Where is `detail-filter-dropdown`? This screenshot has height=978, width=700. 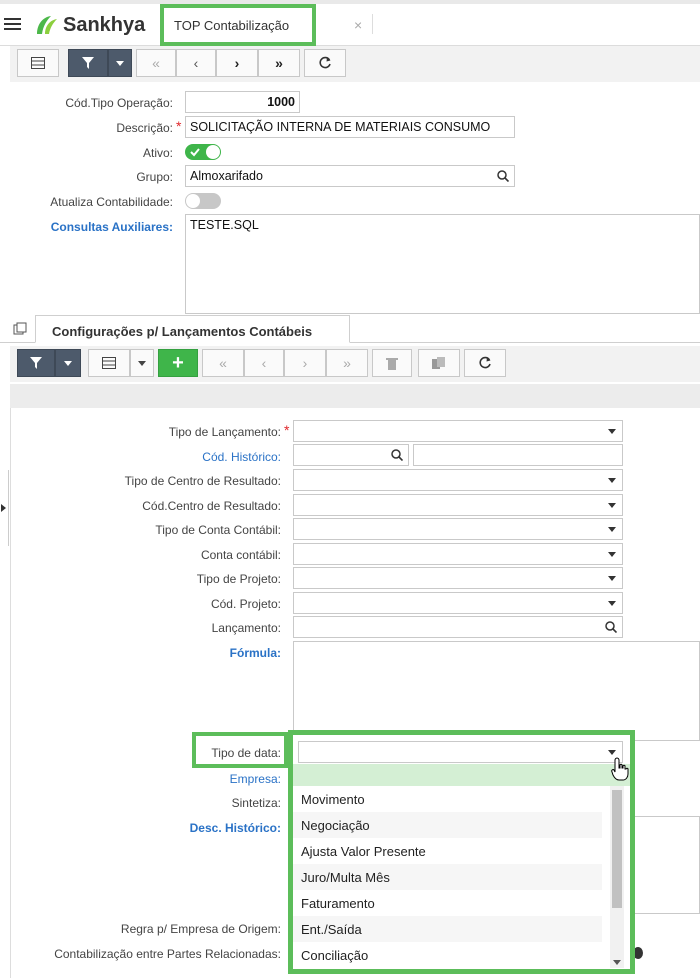 detail-filter-dropdown is located at coordinates (68, 363).